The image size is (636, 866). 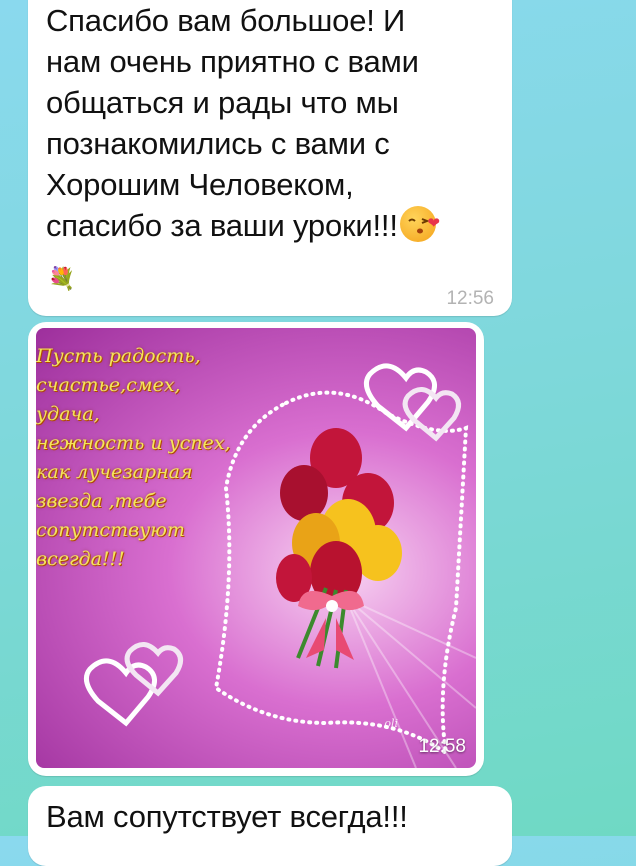 What do you see at coordinates (391, 723) in the screenshot?
I see `card-signature: oli` at bounding box center [391, 723].